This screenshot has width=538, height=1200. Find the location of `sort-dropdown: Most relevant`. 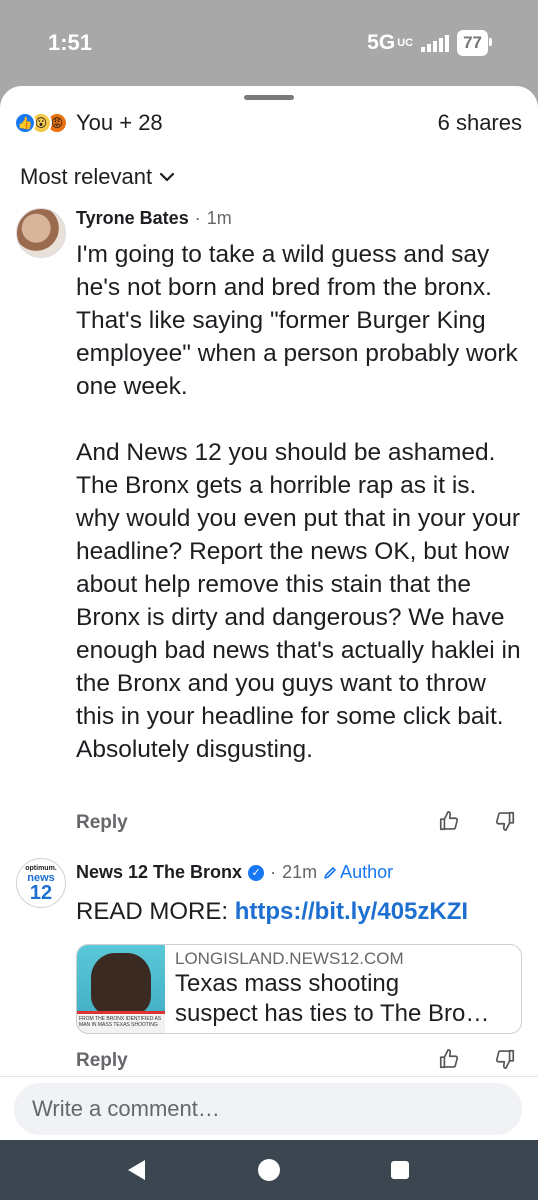

sort-dropdown: Most relevant is located at coordinates (98, 177).